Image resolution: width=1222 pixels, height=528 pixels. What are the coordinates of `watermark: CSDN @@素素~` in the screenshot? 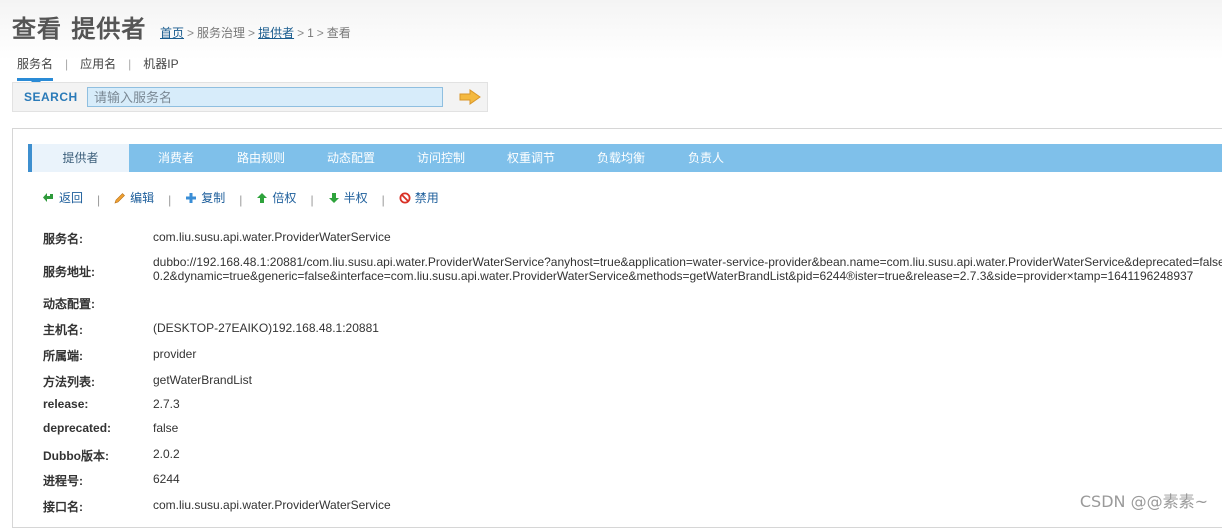 It's located at (1143, 501).